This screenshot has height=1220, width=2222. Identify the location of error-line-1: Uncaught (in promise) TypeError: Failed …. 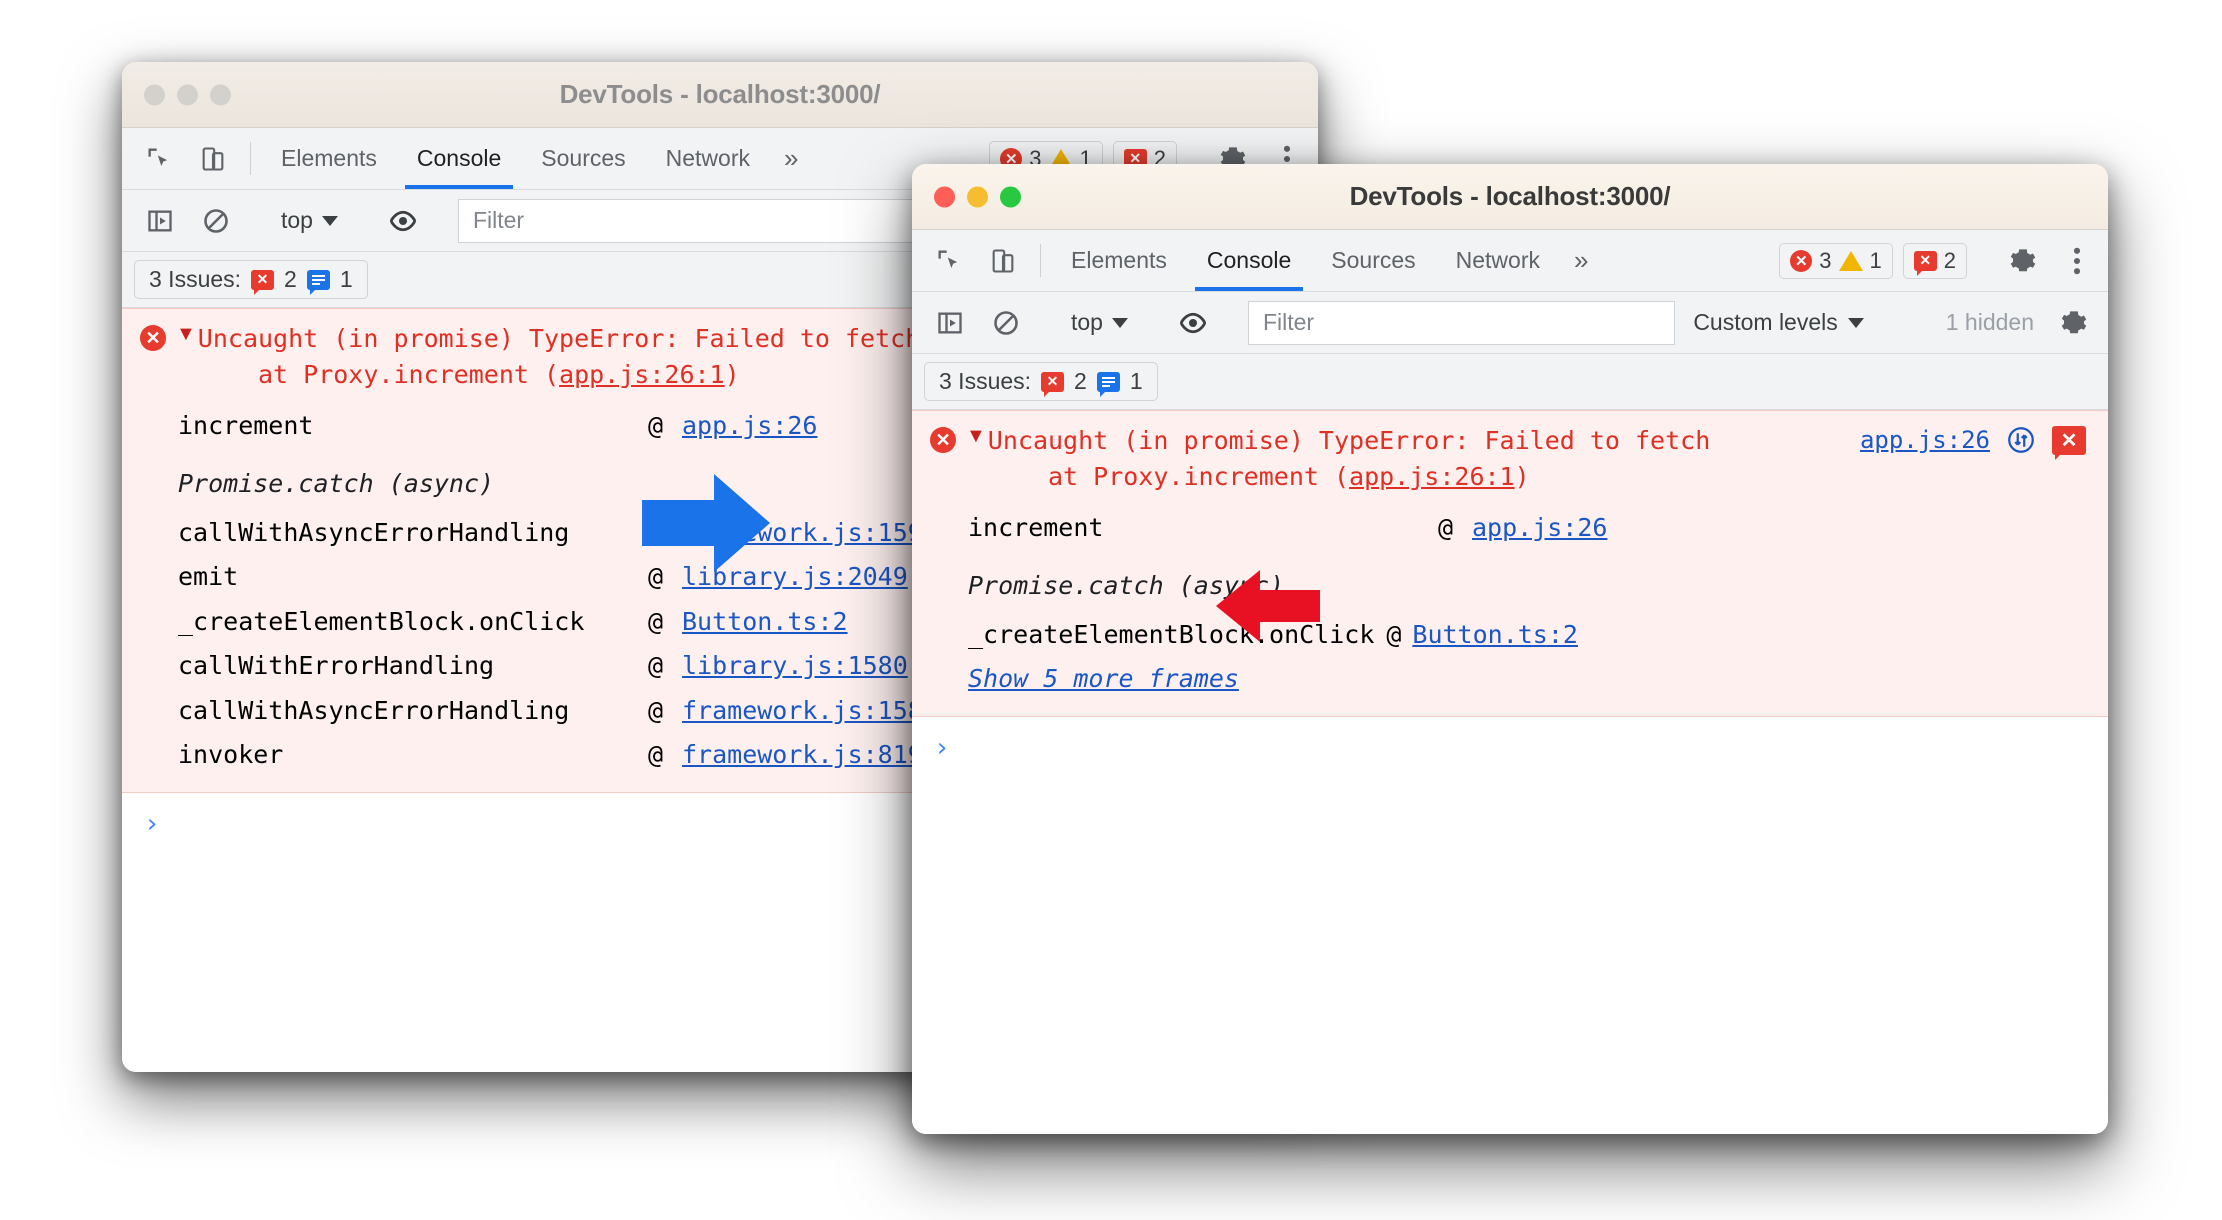
(559, 338).